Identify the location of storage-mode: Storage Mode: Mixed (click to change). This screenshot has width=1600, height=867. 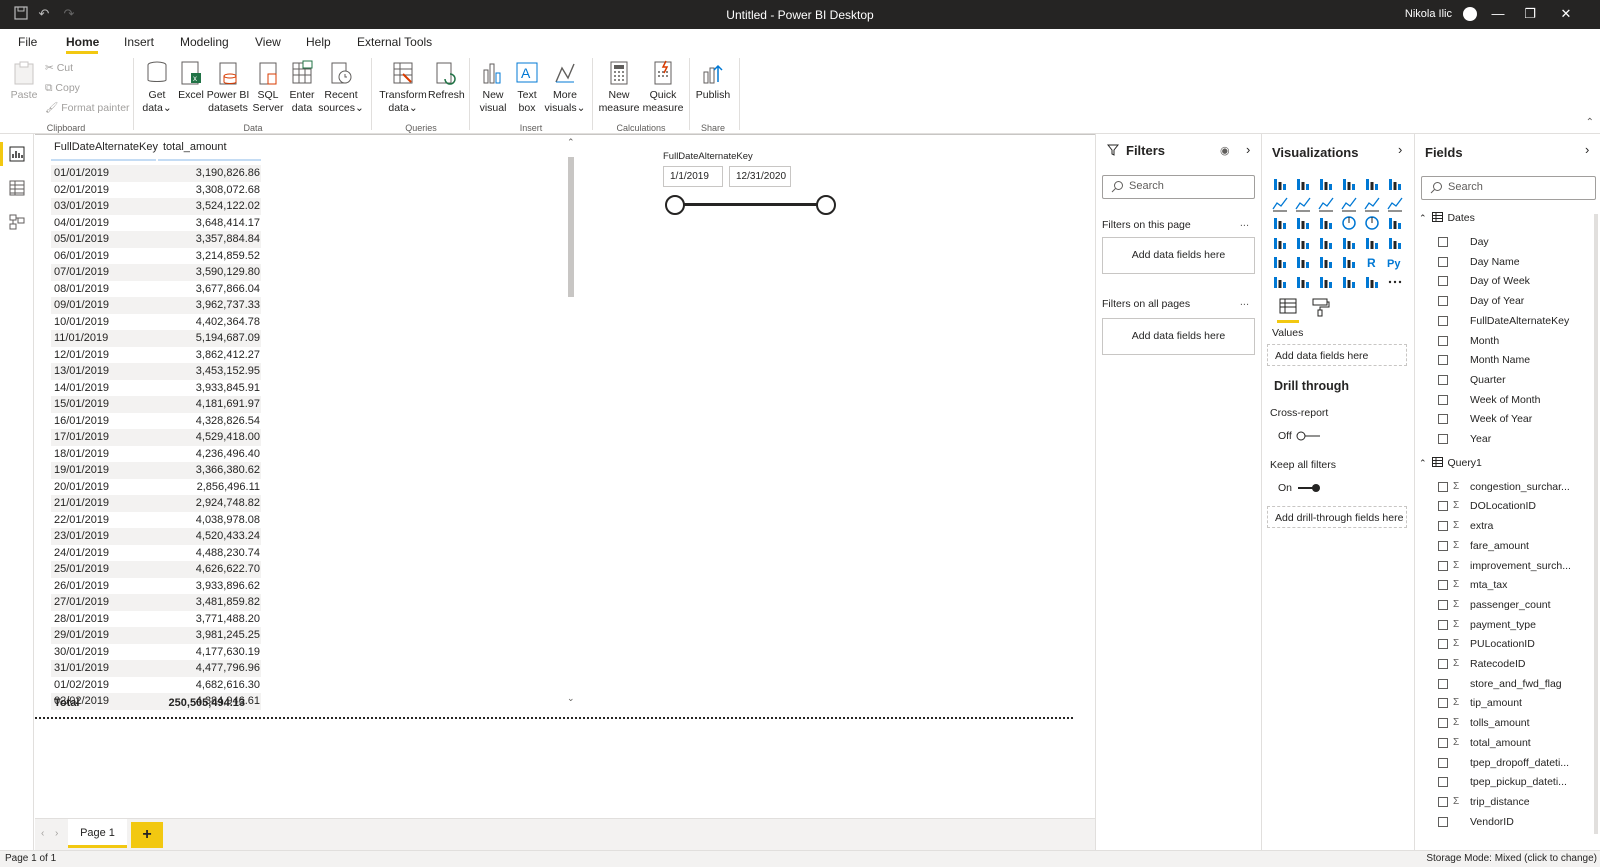
(1511, 858).